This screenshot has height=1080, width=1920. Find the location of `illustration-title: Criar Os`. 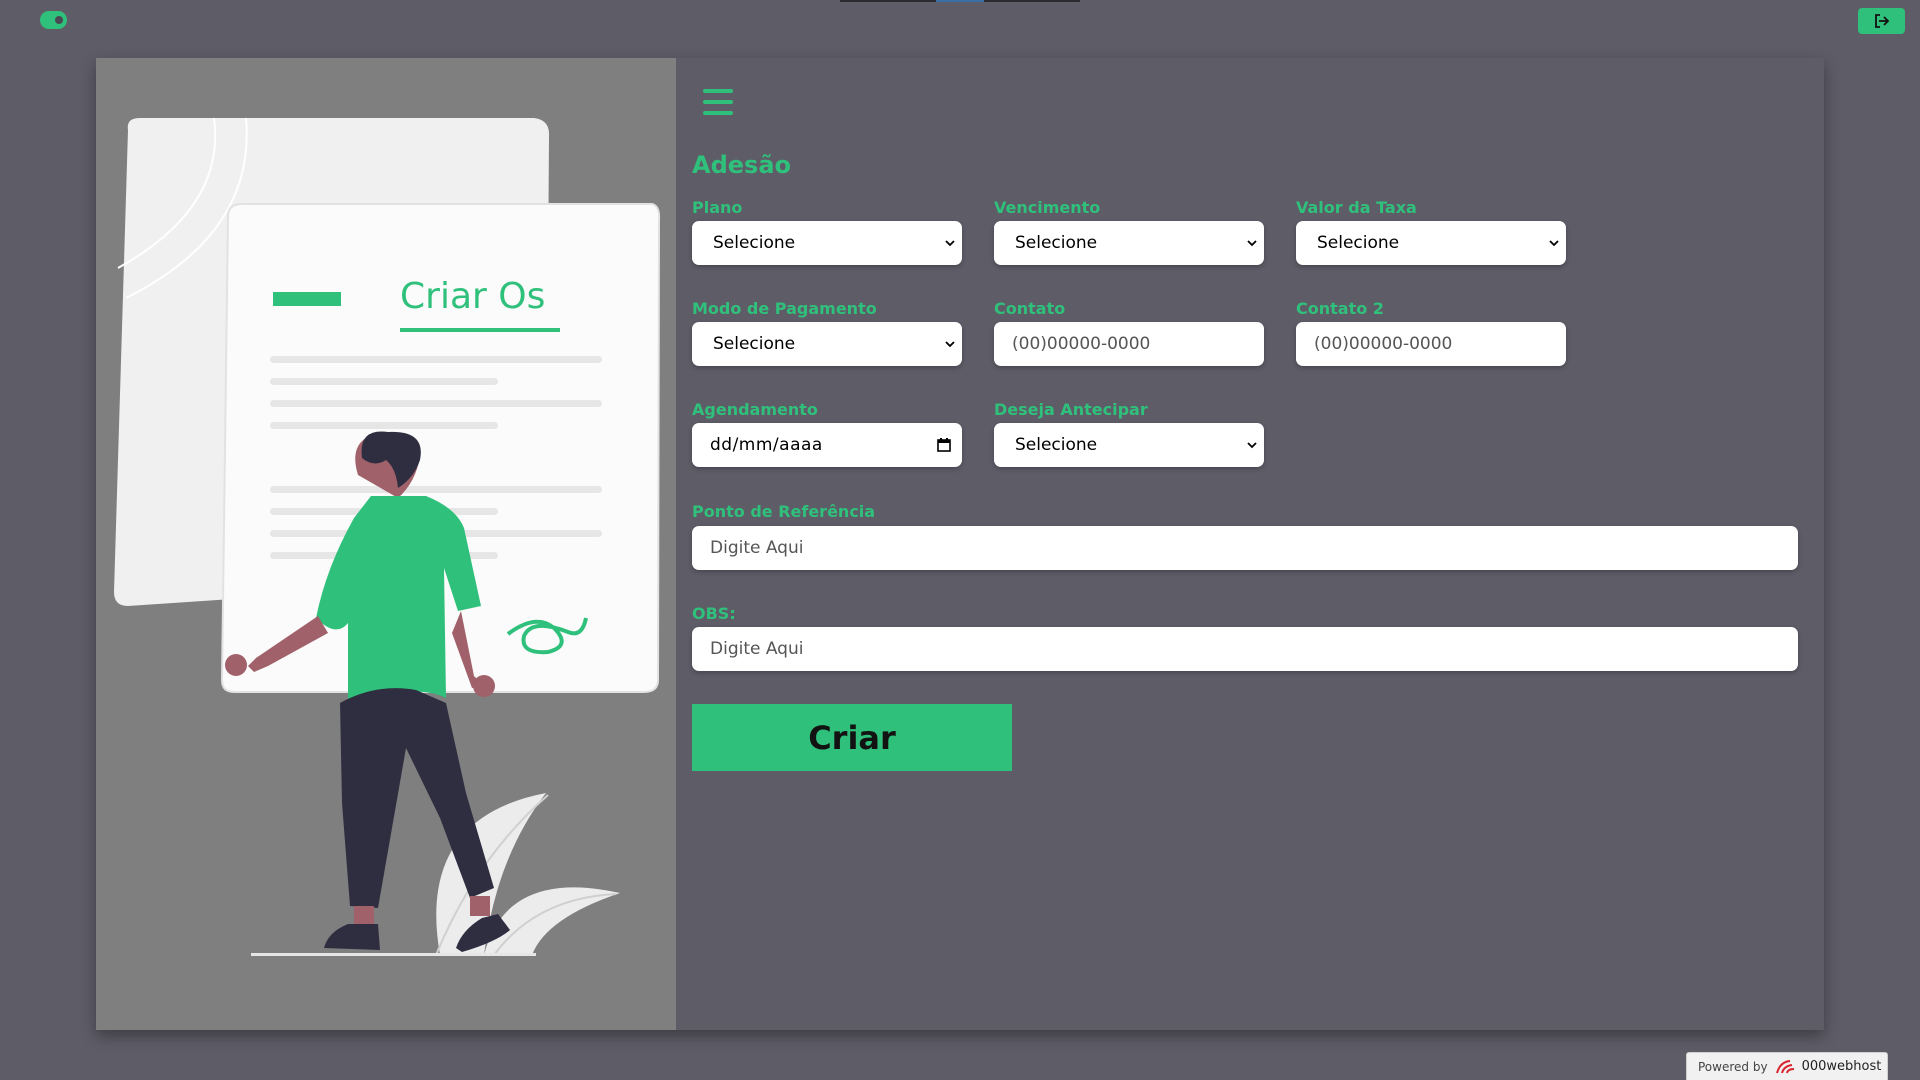

illustration-title: Criar Os is located at coordinates (473, 296).